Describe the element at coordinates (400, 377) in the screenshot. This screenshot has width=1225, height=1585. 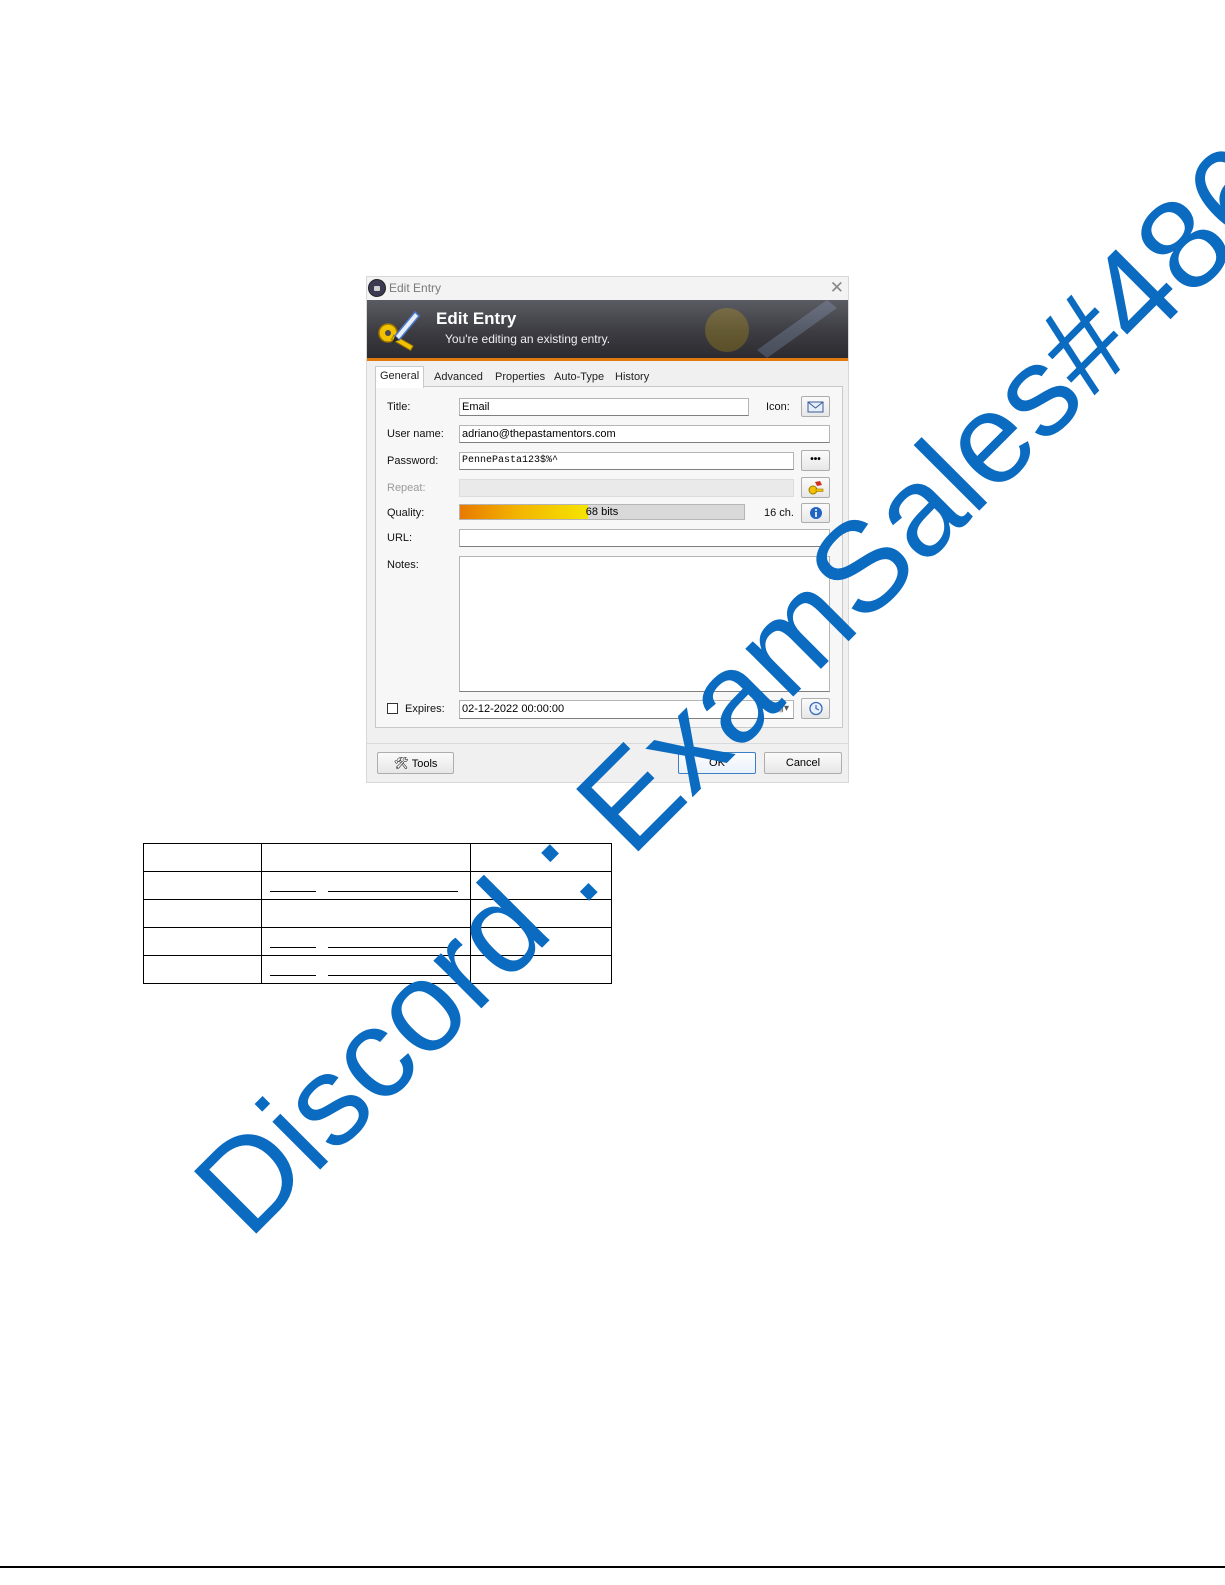
I see `tab-general: General` at that location.